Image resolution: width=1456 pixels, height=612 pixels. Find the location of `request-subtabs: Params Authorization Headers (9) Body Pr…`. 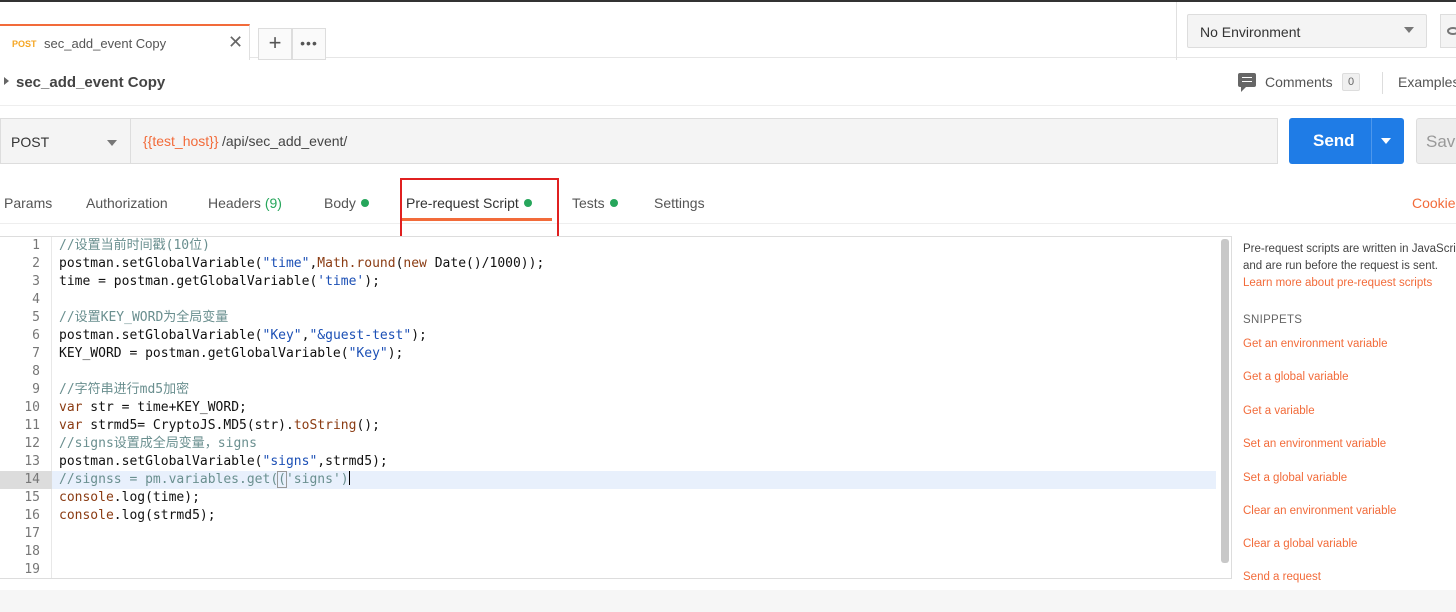

request-subtabs: Params Authorization Headers (9) Body Pr… is located at coordinates (728, 200).